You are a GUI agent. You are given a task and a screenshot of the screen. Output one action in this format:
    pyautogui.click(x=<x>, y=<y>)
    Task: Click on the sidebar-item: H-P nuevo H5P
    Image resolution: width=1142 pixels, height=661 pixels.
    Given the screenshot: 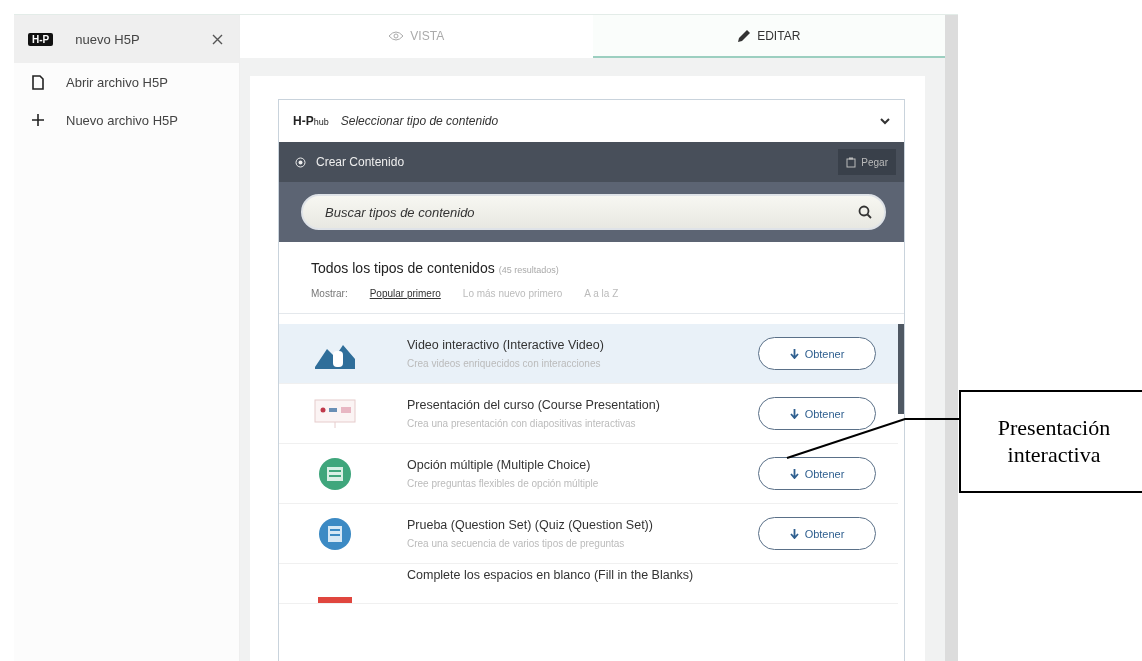 What is the action you would take?
    pyautogui.click(x=126, y=39)
    